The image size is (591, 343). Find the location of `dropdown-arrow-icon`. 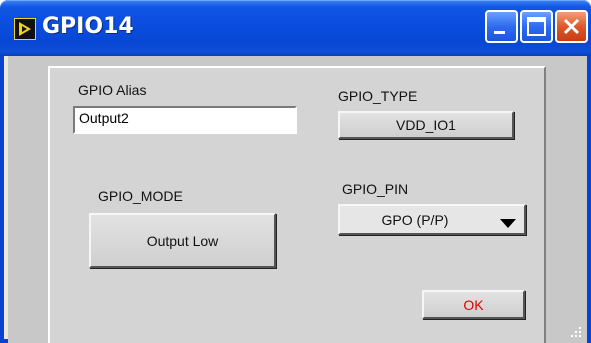

dropdown-arrow-icon is located at coordinates (508, 223).